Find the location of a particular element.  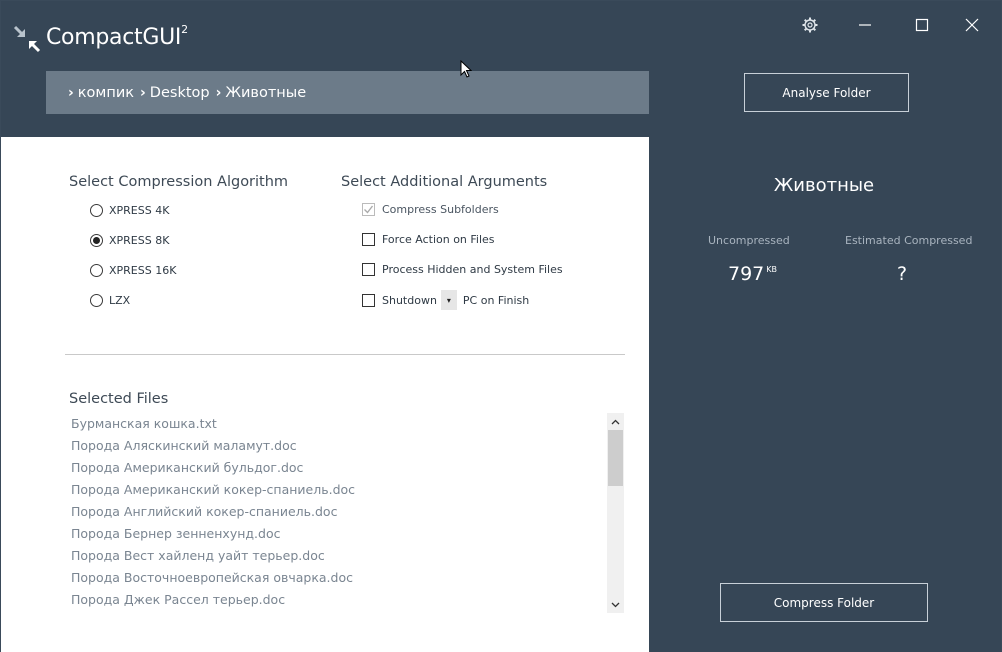

selected-files-title: Selected Files is located at coordinates (119, 399).